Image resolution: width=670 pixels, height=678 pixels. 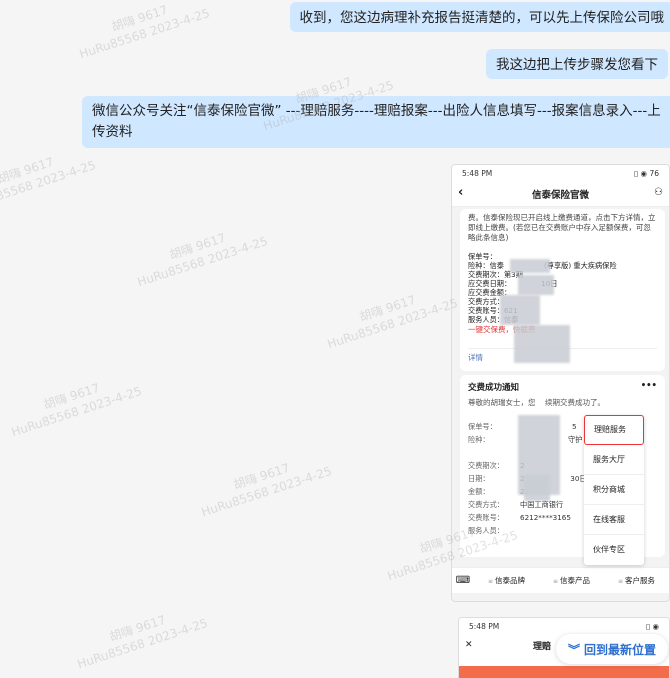 I want to click on more-icon: •••, so click(x=648, y=386).